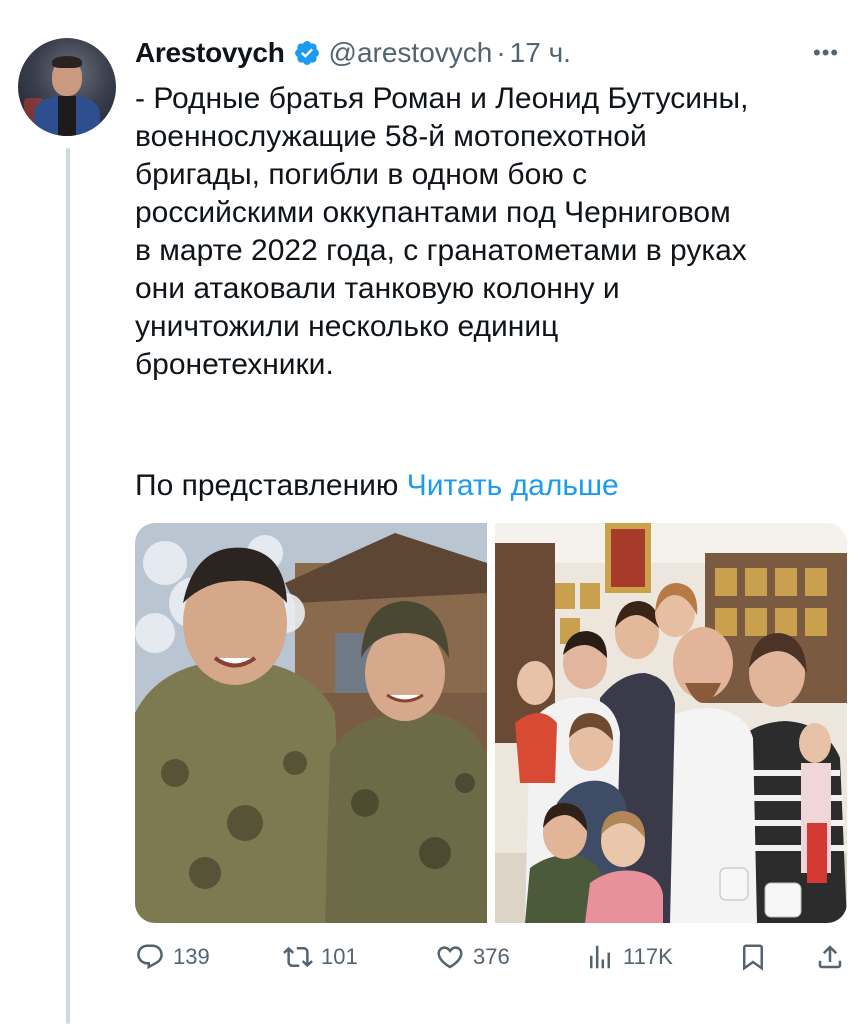 The image size is (866, 1024). What do you see at coordinates (67, 87) in the screenshot?
I see `avatar` at bounding box center [67, 87].